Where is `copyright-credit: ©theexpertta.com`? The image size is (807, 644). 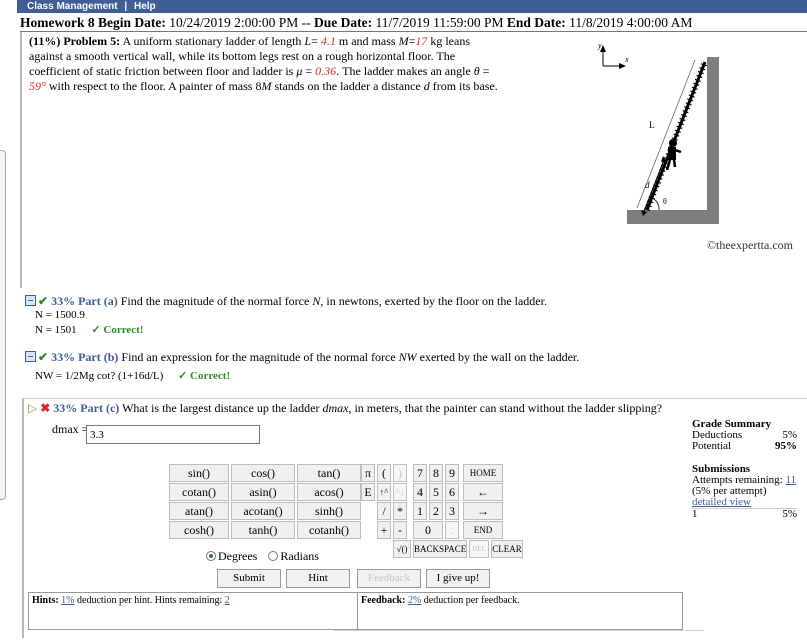 copyright-credit: ©theexpertta.com is located at coordinates (749, 245).